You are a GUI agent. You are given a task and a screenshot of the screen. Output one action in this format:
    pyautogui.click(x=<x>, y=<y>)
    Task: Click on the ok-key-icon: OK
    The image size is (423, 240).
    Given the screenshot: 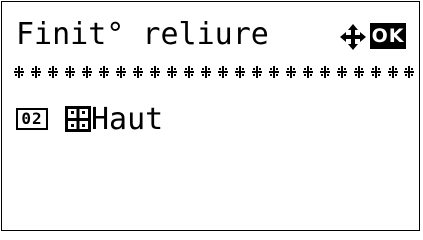 What is the action you would take?
    pyautogui.click(x=388, y=36)
    